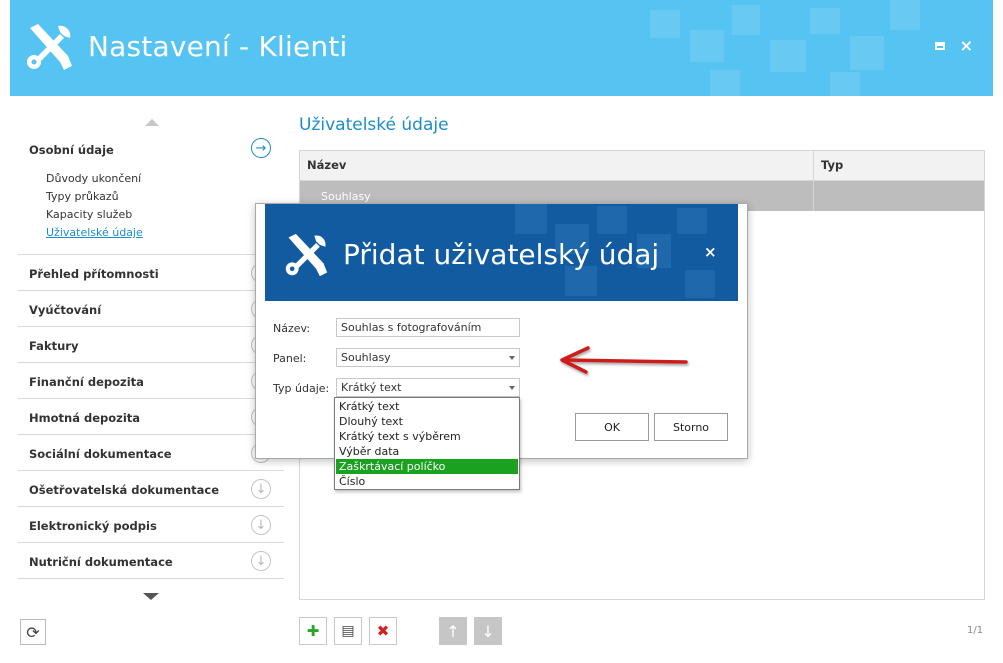 This screenshot has width=1003, height=663. Describe the element at coordinates (428, 387) in the screenshot. I see `type-select: Krátký text` at that location.